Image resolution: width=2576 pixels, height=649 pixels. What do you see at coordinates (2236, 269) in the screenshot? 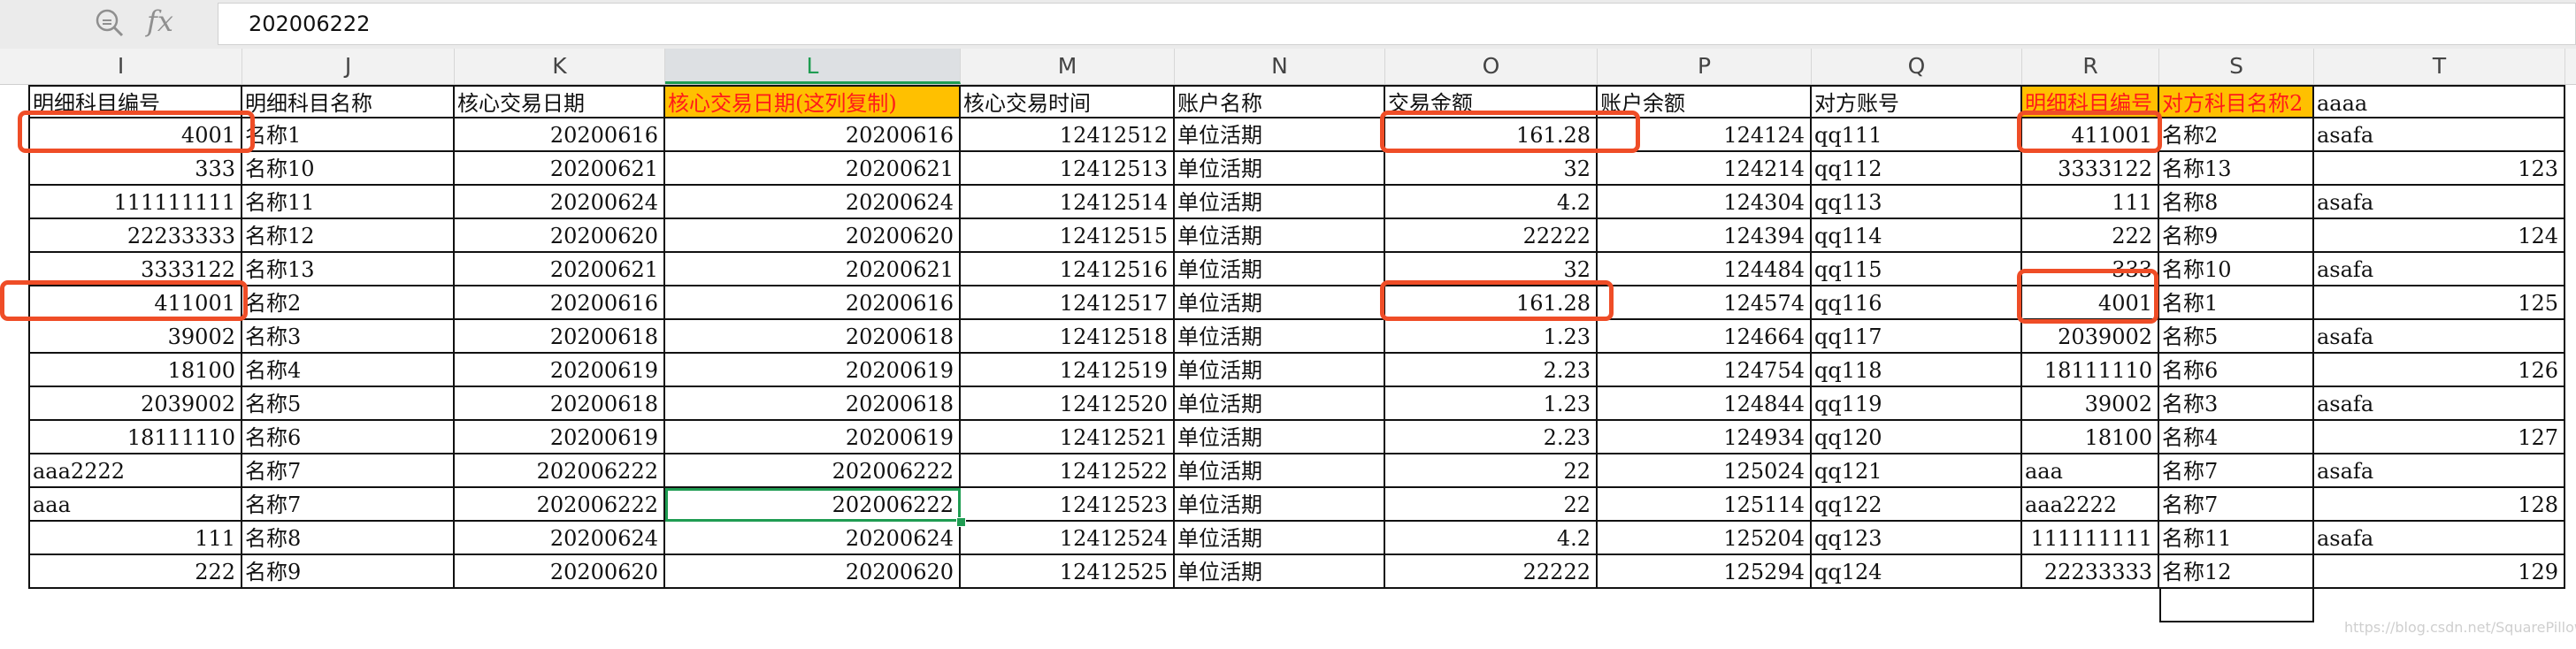
I see `cell-S-5: 名称10` at bounding box center [2236, 269].